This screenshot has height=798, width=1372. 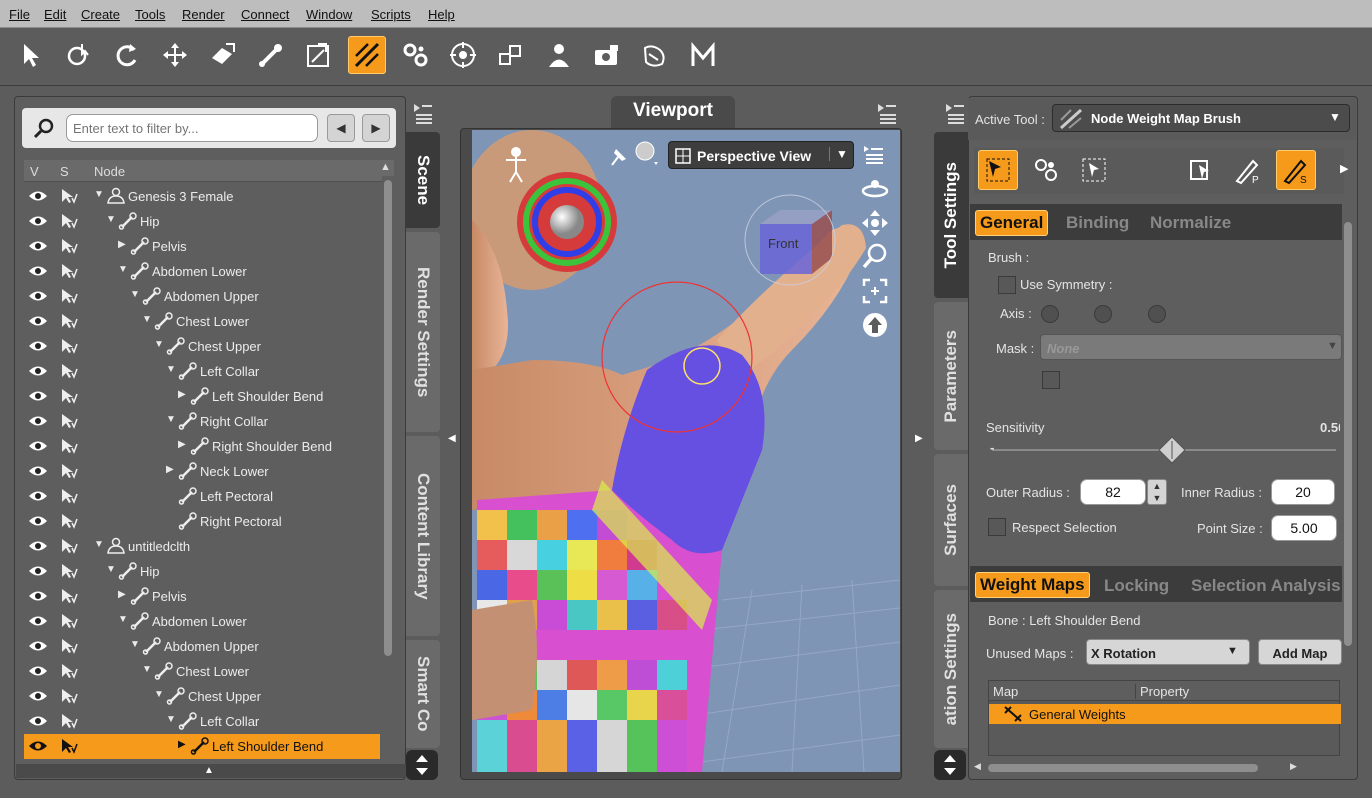 I want to click on tab-scroll-buttons, so click(x=422, y=765).